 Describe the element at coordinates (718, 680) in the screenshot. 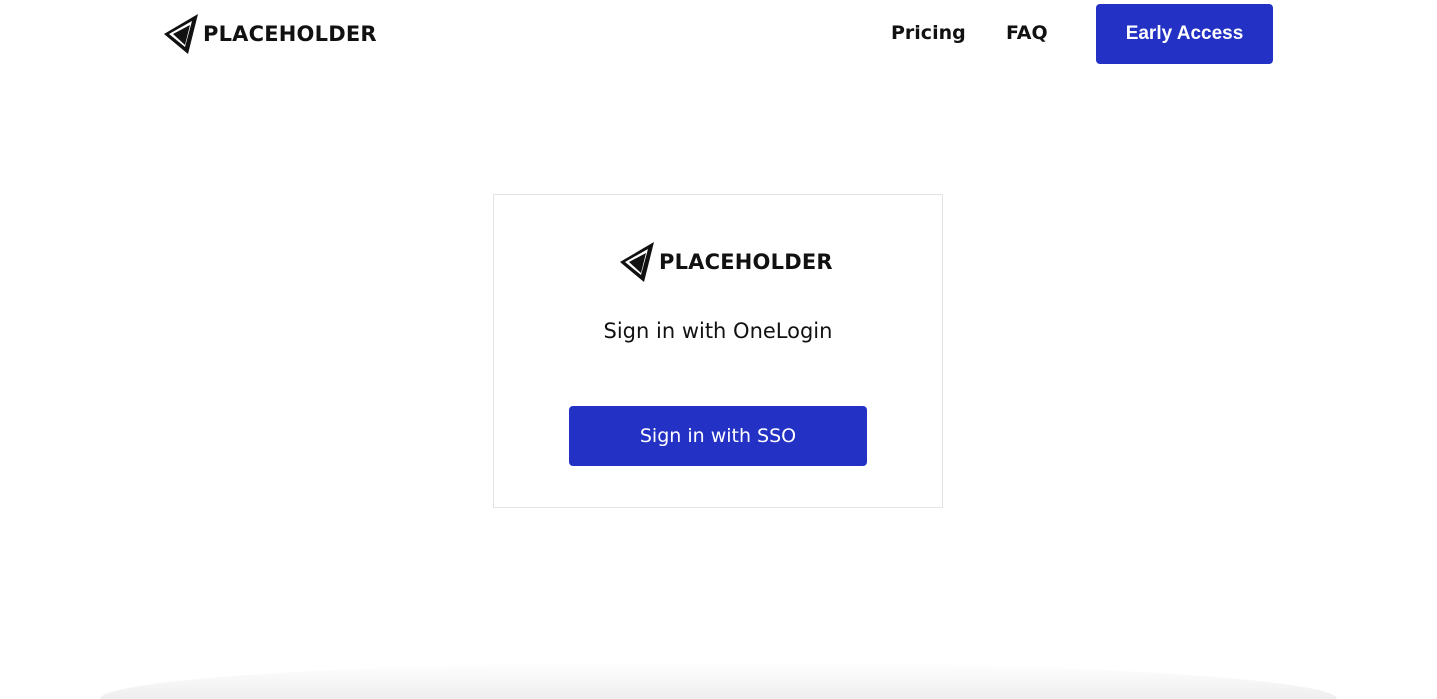

I see `footer-edge` at that location.